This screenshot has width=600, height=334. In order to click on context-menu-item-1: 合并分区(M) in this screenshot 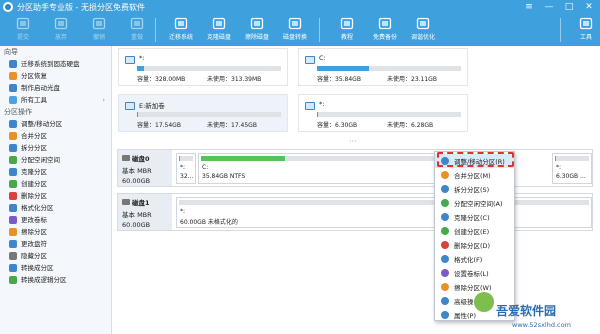, I will do `click(474, 175)`.